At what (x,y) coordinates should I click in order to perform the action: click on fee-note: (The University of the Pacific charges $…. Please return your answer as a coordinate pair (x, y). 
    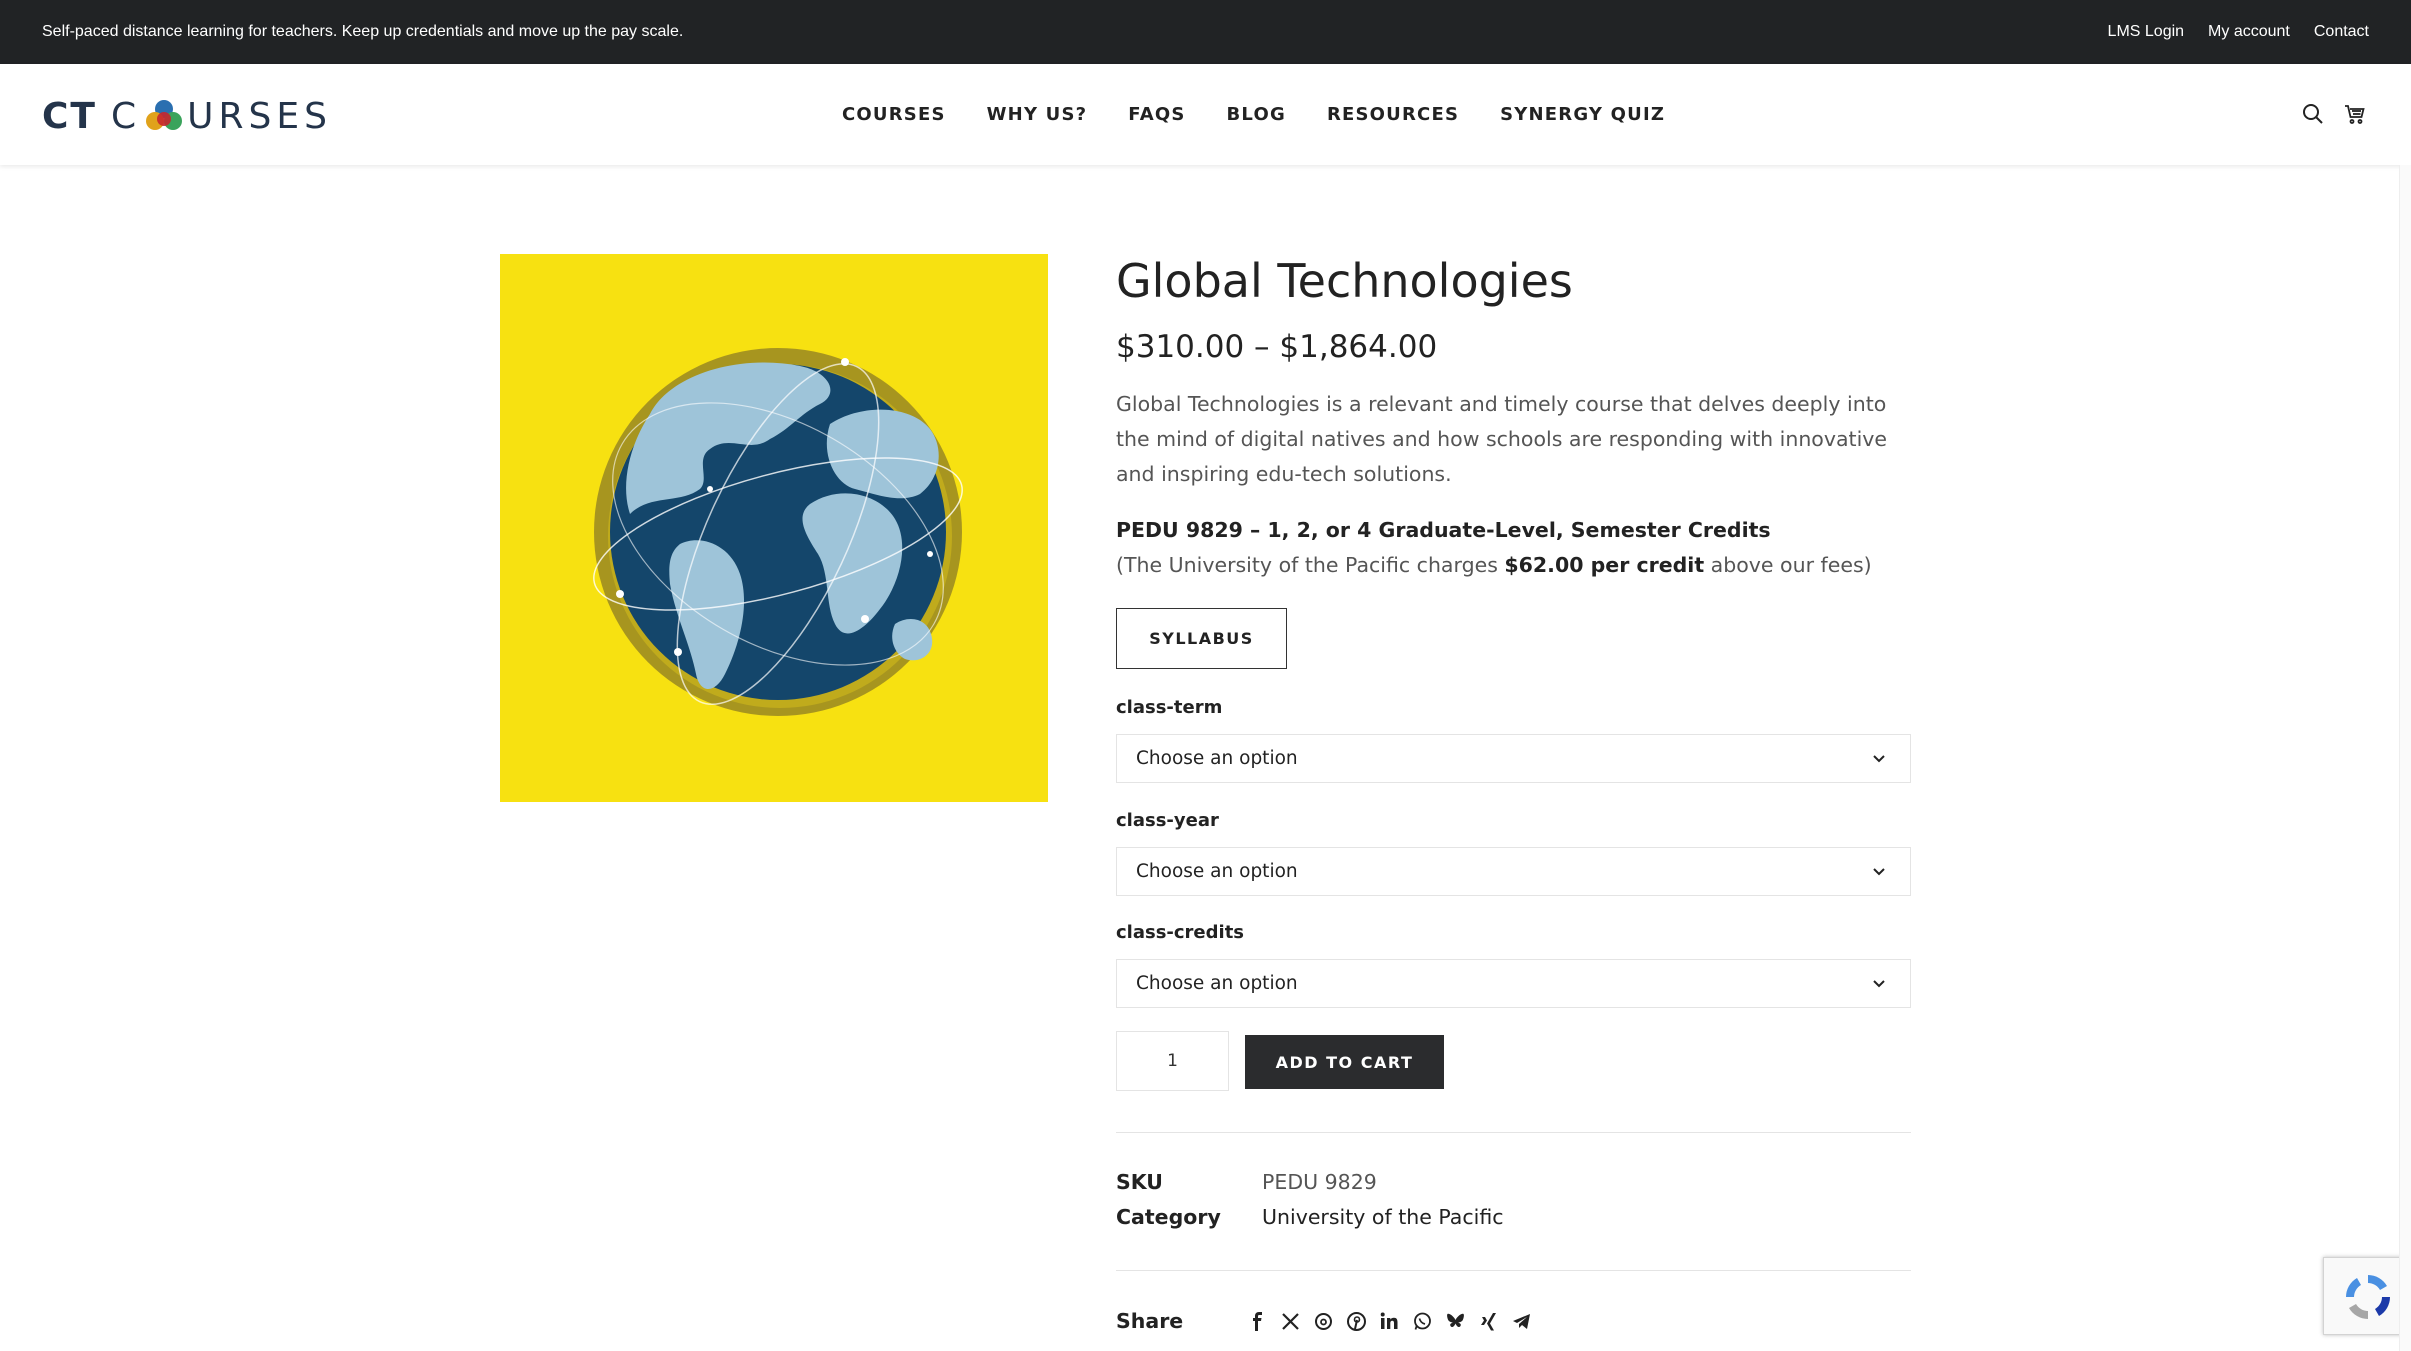
    Looking at the image, I should click on (1494, 565).